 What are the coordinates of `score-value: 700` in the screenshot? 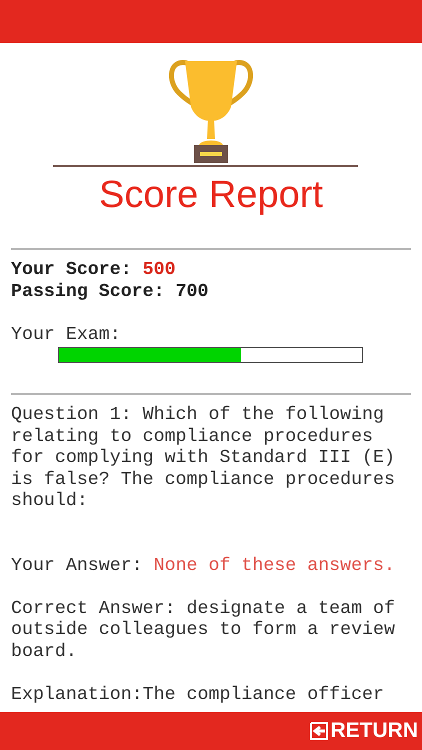 It's located at (192, 292).